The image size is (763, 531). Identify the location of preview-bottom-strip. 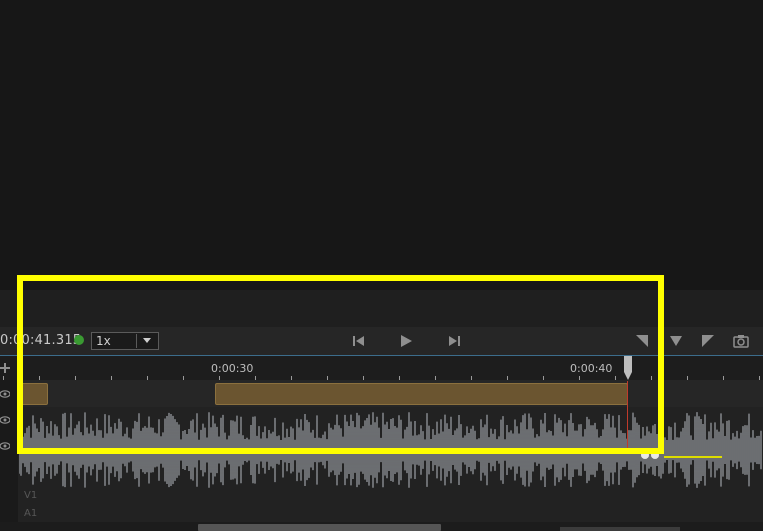
(381, 308).